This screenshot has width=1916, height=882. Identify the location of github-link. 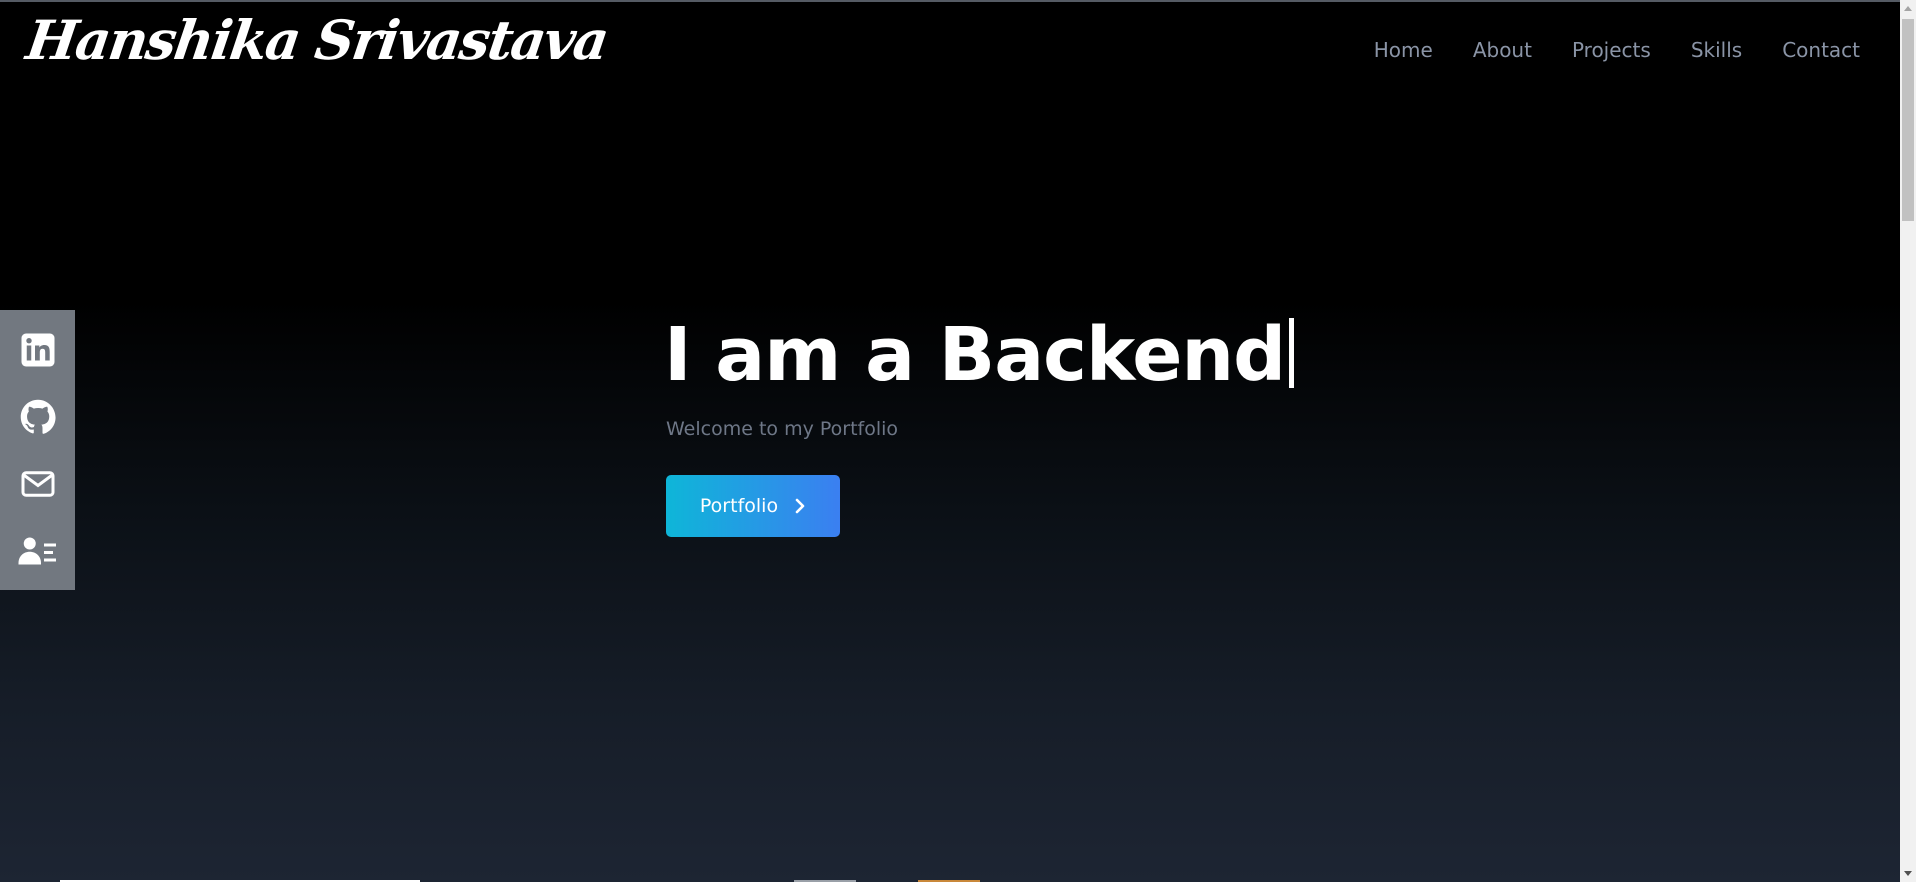
(38, 417).